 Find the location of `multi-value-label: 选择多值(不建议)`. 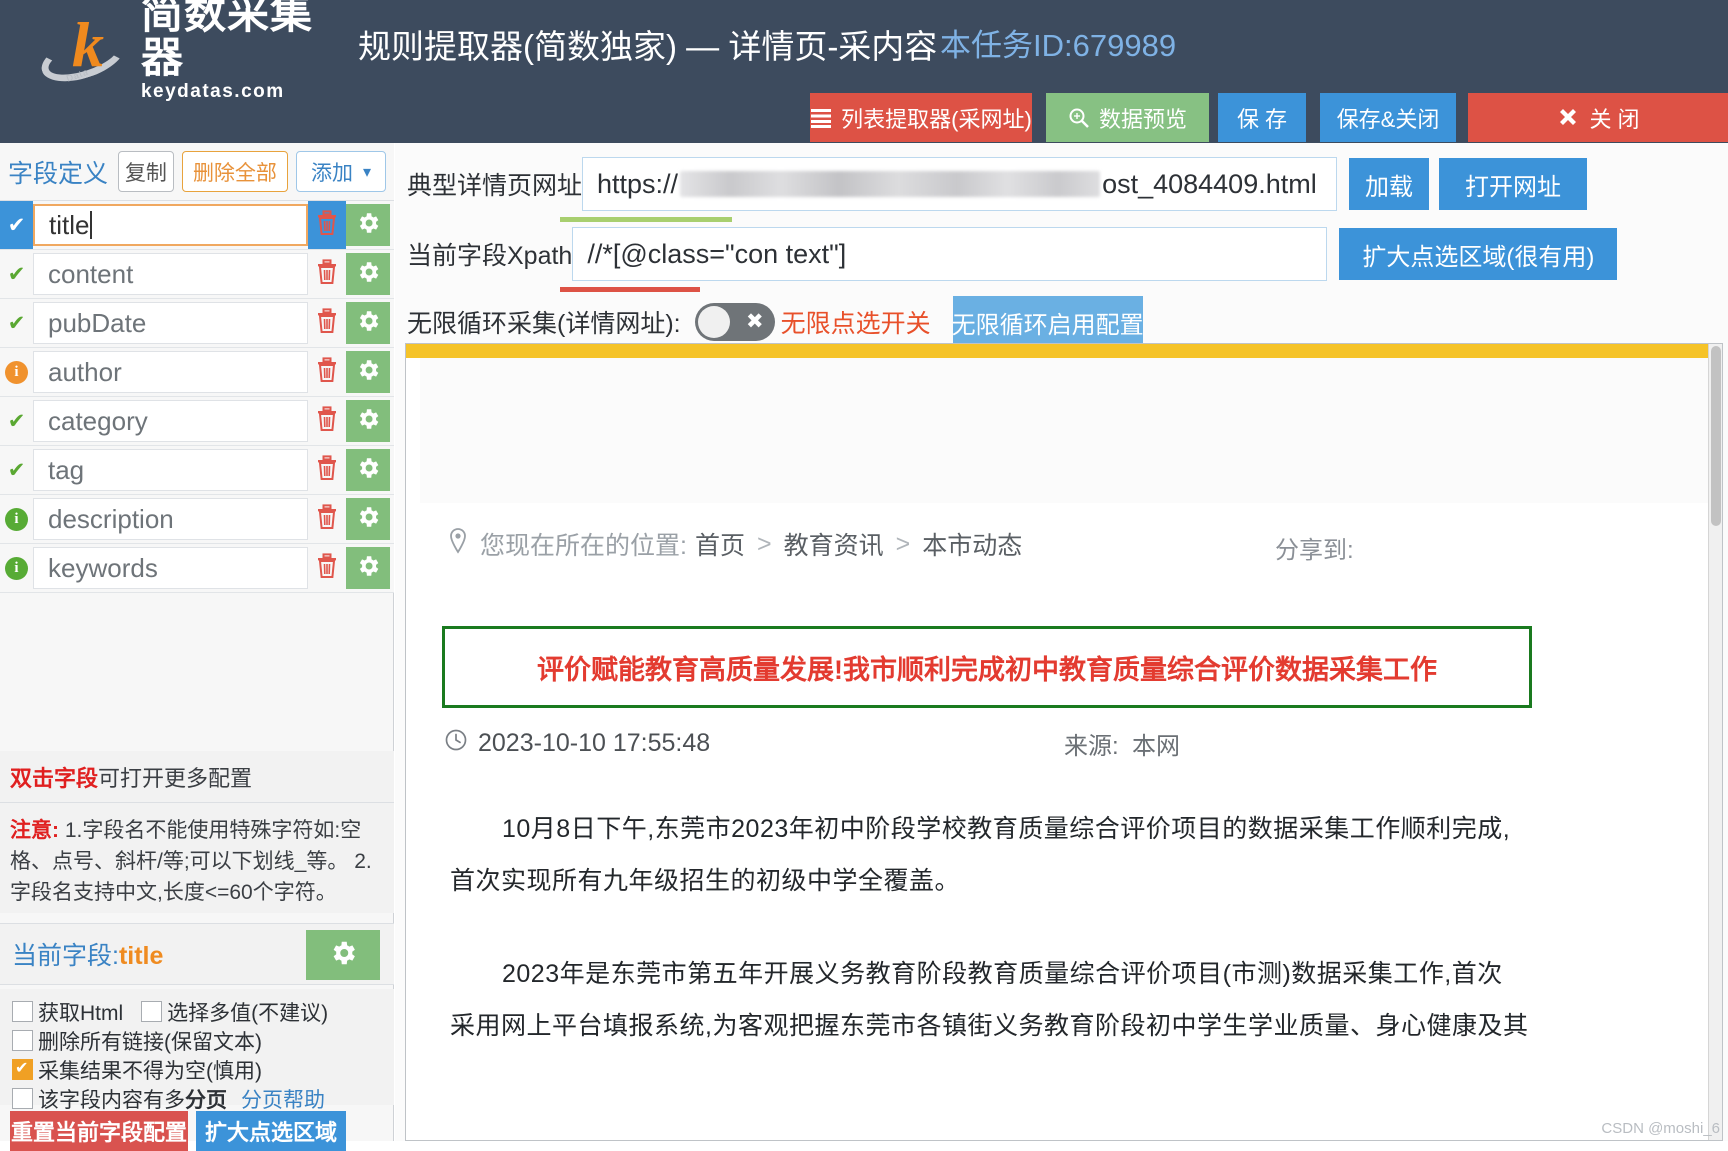

multi-value-label: 选择多值(不建议) is located at coordinates (247, 1012).